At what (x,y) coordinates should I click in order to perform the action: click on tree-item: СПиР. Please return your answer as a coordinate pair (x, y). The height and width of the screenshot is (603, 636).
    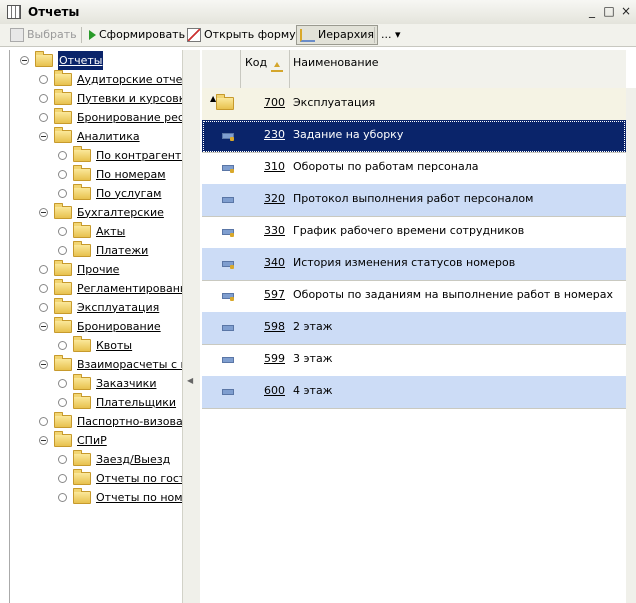
    Looking at the image, I should click on (73, 439).